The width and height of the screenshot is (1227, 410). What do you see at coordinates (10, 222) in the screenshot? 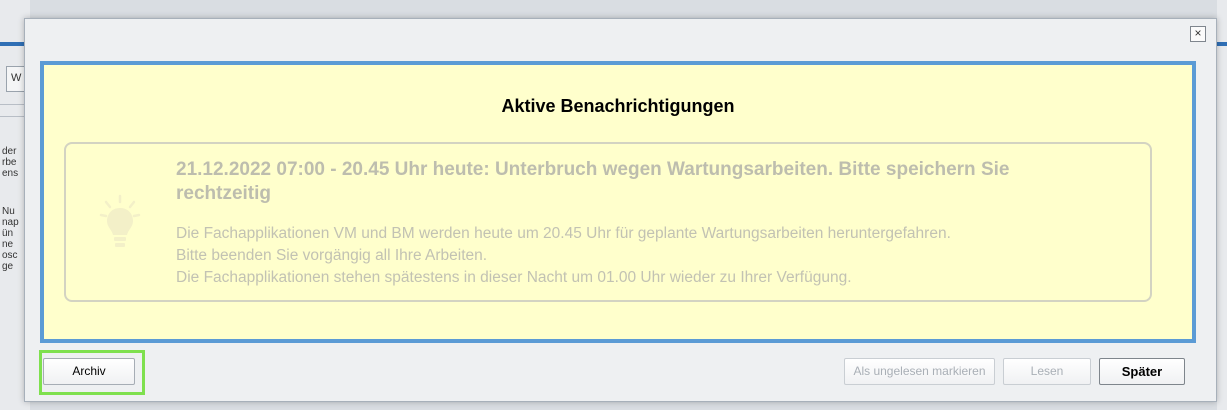
I see `background-text: nap` at bounding box center [10, 222].